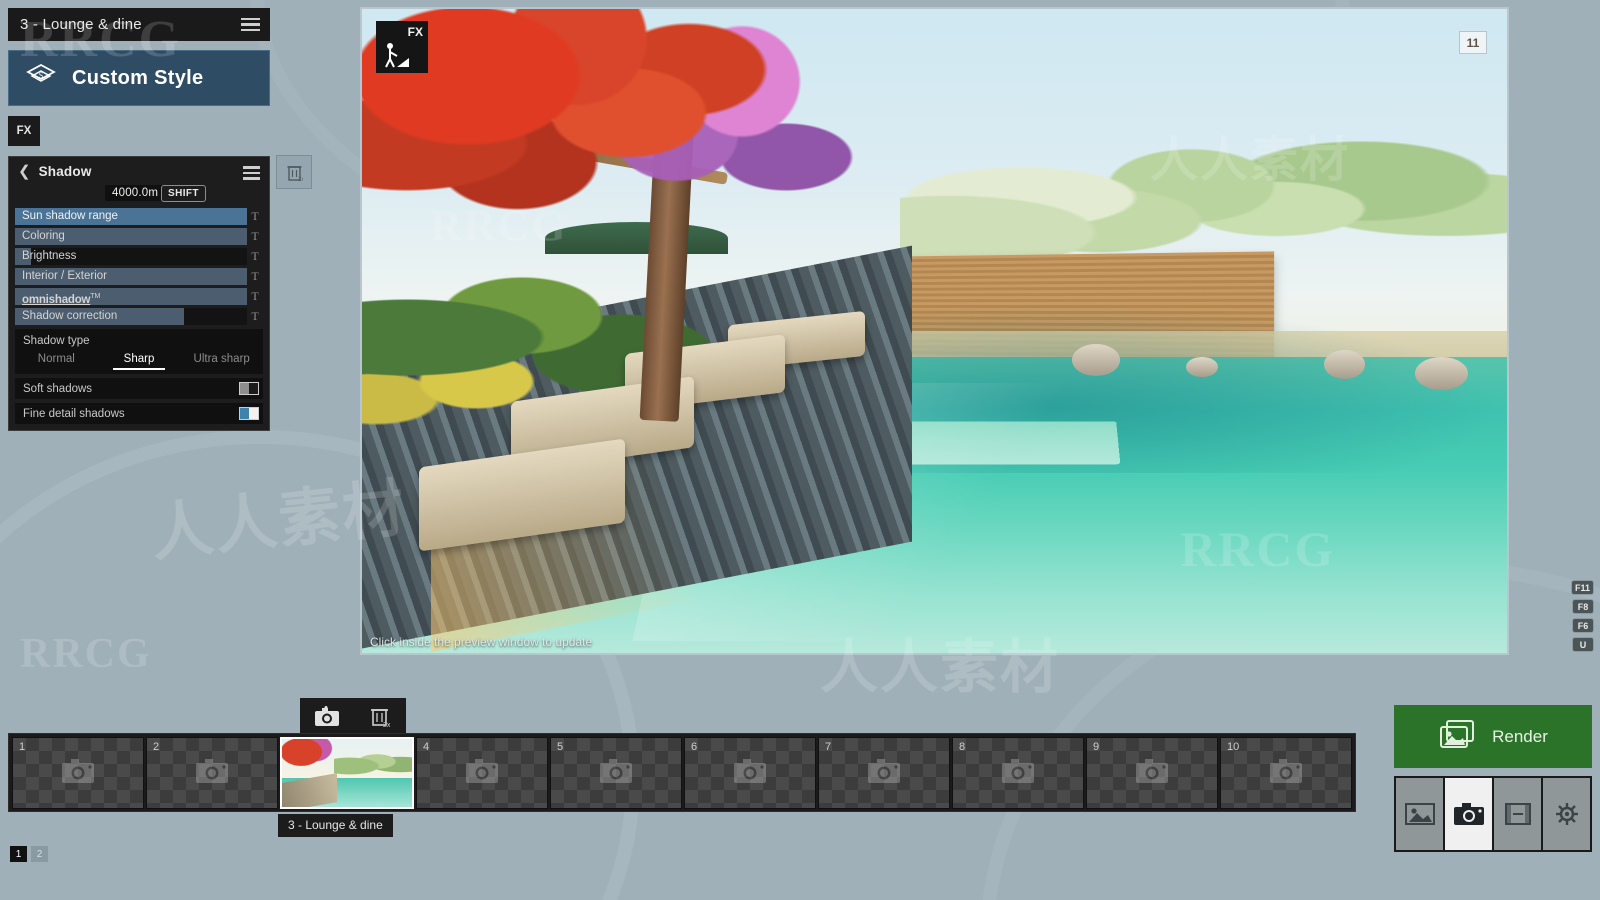 Image resolution: width=1600 pixels, height=900 pixels. I want to click on page-title: 3 - Lounge & dine, so click(81, 24).